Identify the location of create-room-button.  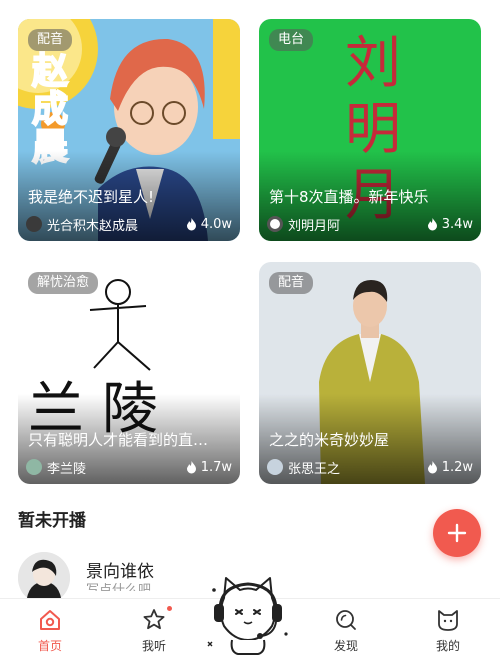
(457, 533).